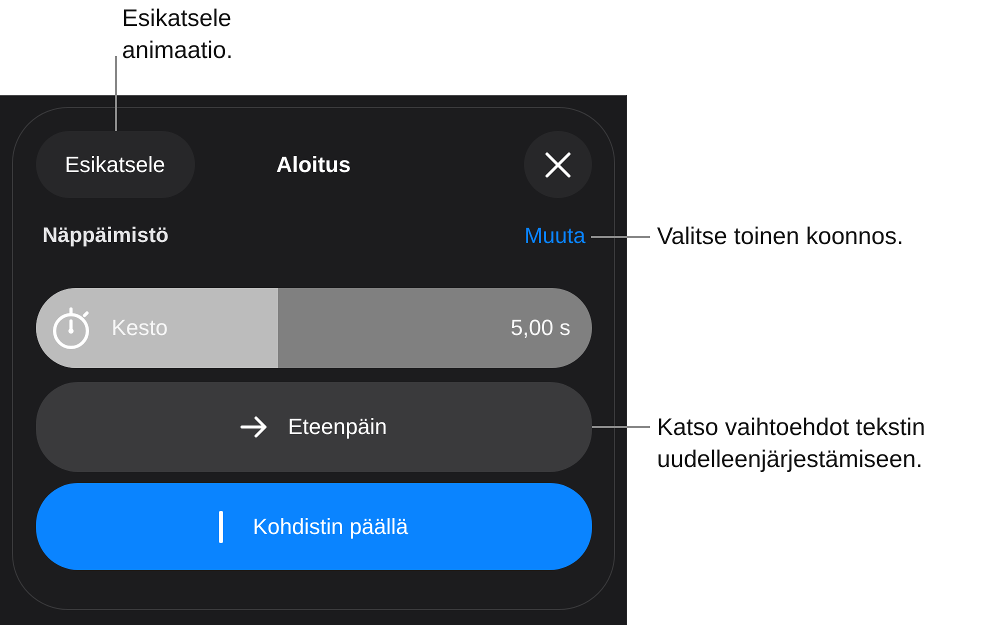 The height and width of the screenshot is (625, 998). What do you see at coordinates (780, 237) in the screenshot?
I see `callout-text: Valitse toinen koonnos.` at bounding box center [780, 237].